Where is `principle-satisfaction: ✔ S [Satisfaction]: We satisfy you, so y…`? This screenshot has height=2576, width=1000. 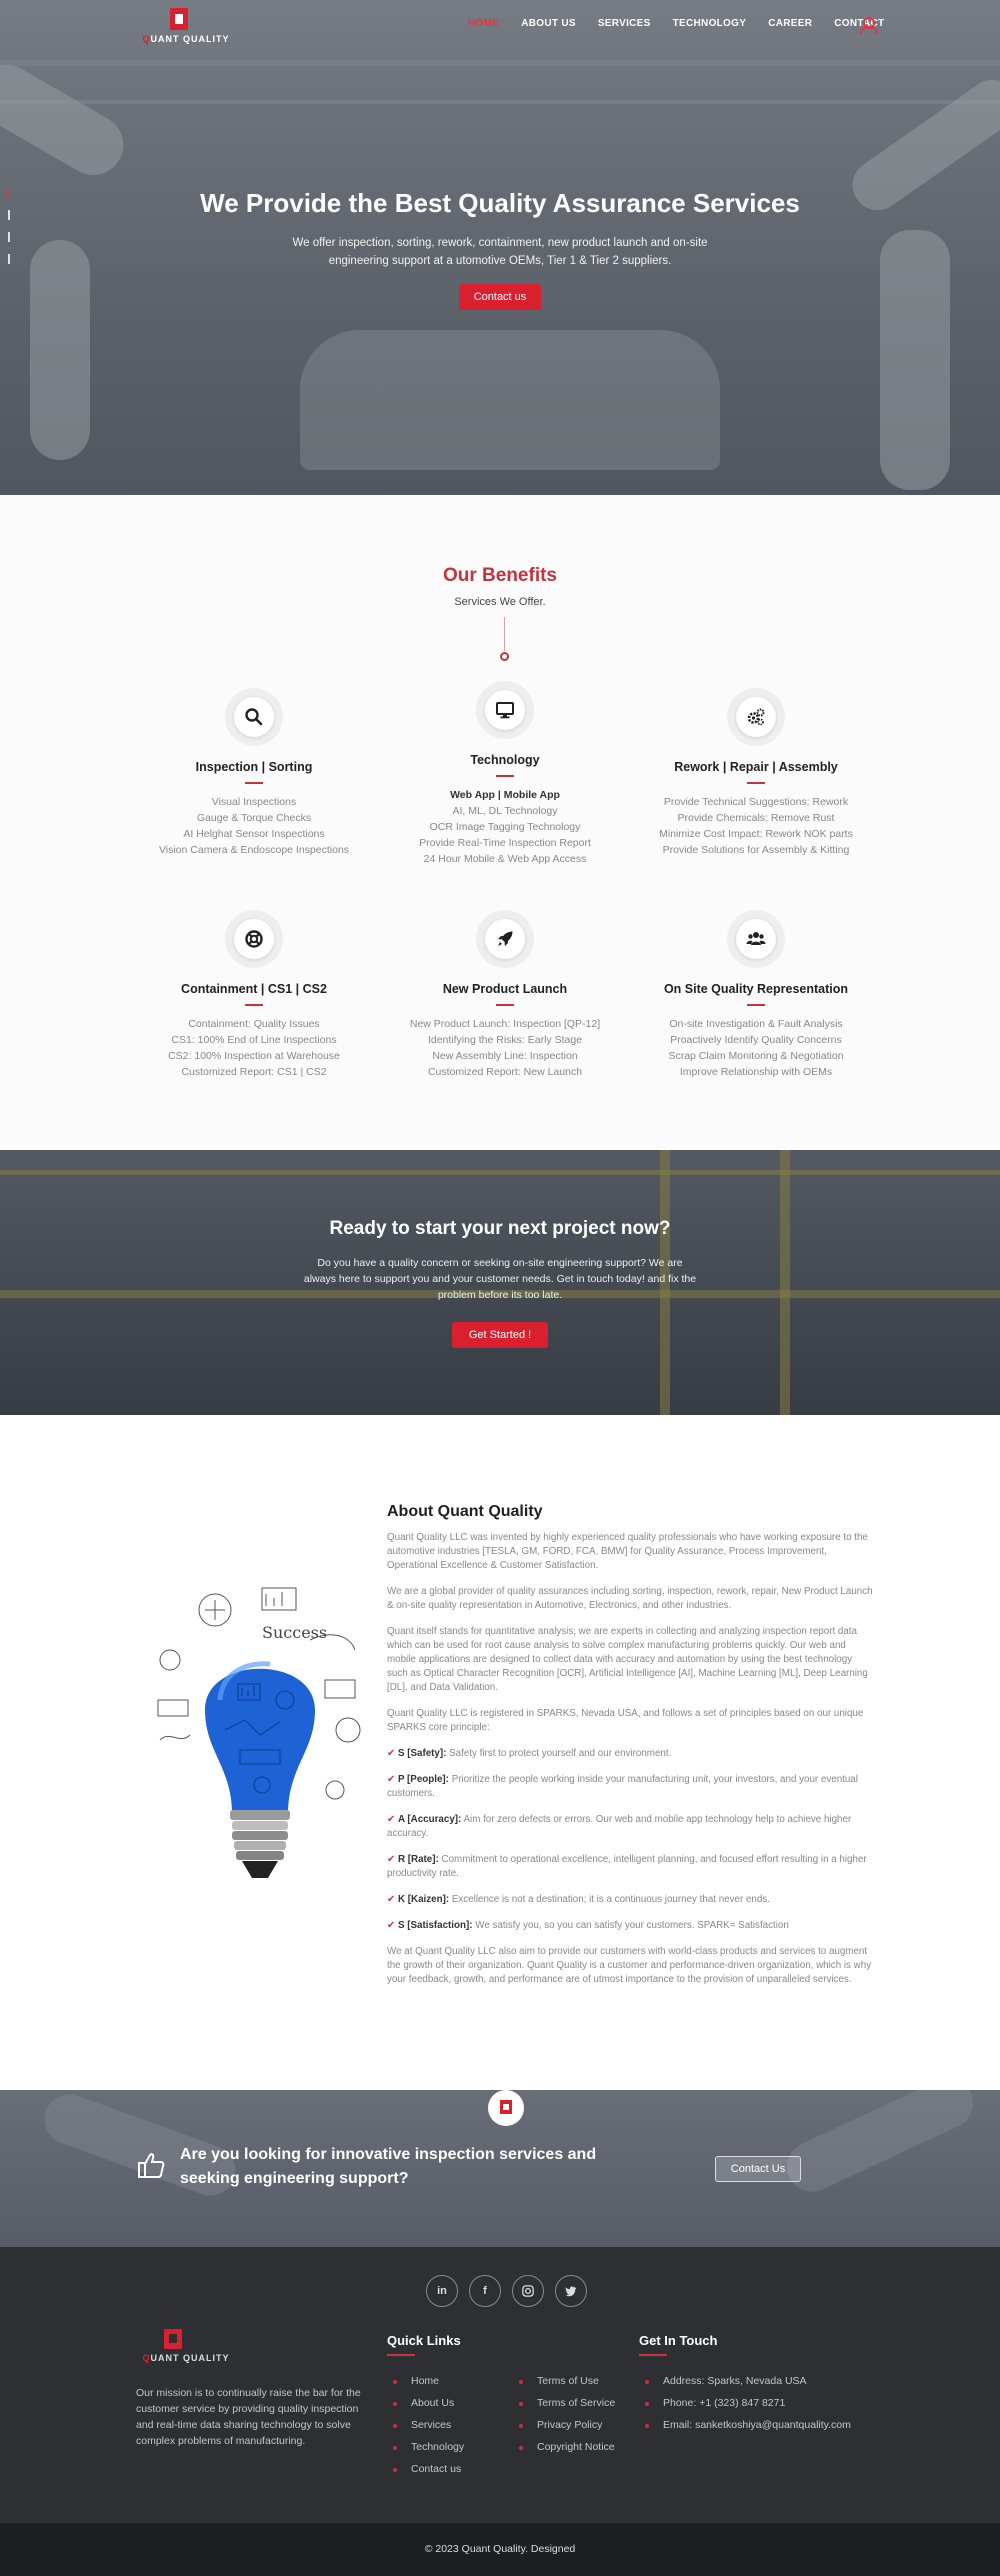
principle-satisfaction: ✔ S [Satisfaction]: We satisfy you, so y… is located at coordinates (588, 1925).